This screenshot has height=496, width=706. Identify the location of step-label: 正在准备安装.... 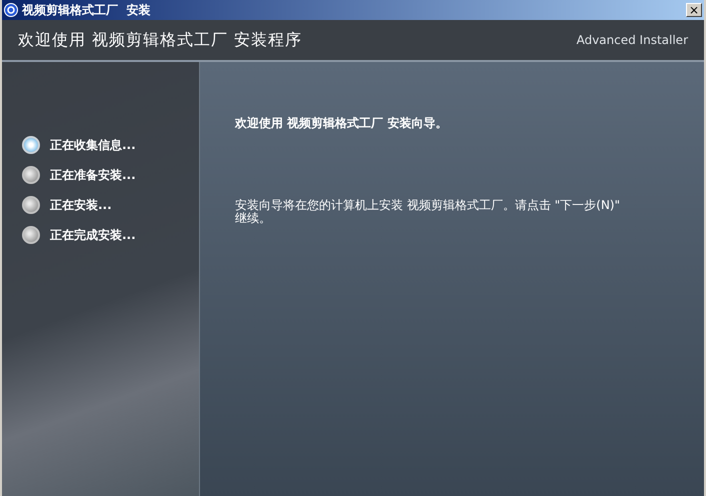
(93, 175).